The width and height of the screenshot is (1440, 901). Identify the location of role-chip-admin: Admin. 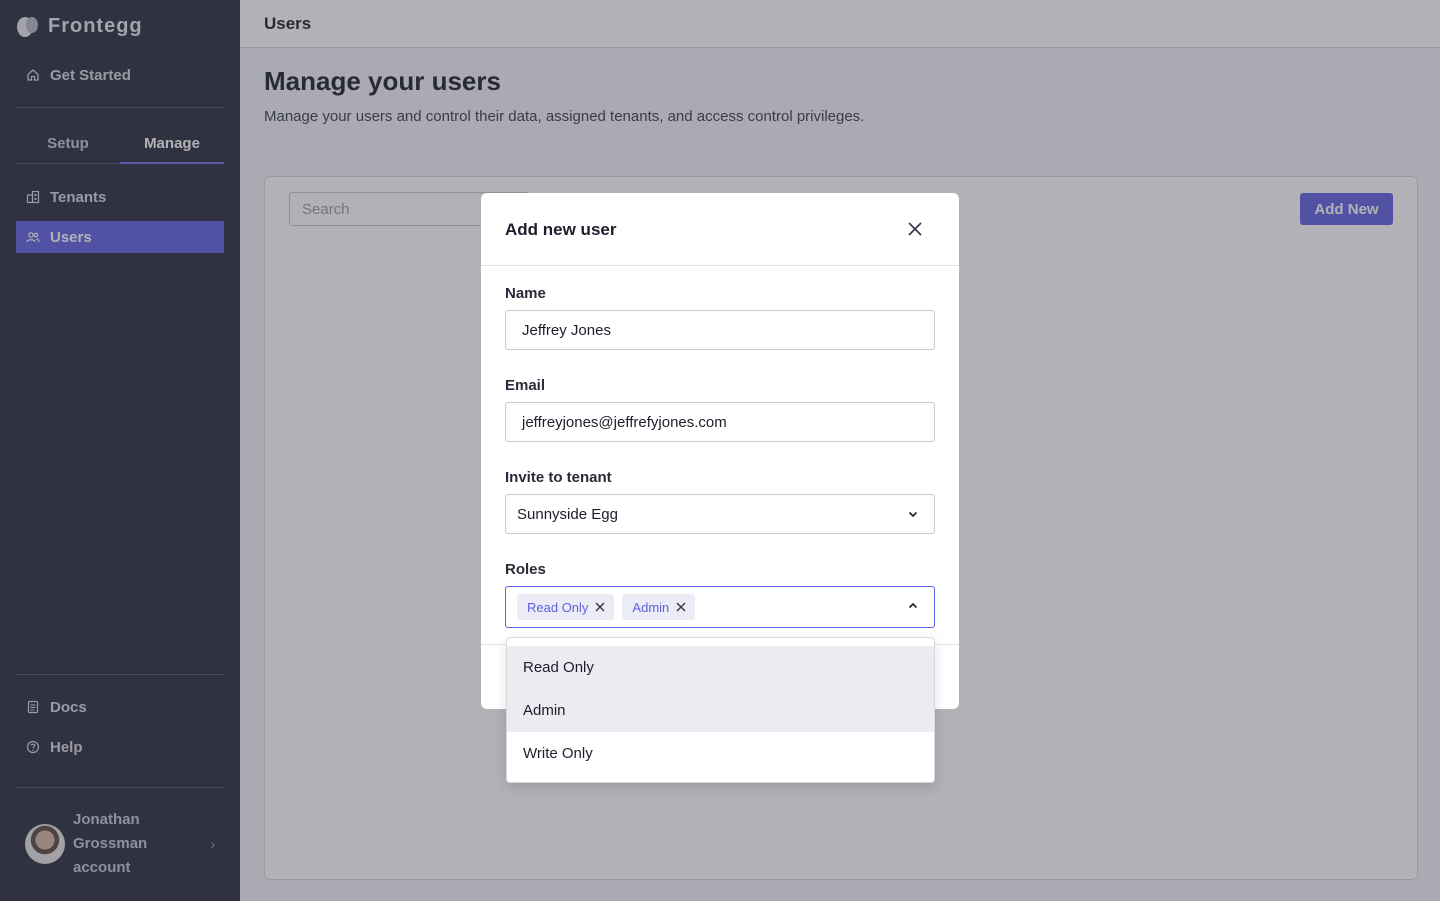
(659, 607).